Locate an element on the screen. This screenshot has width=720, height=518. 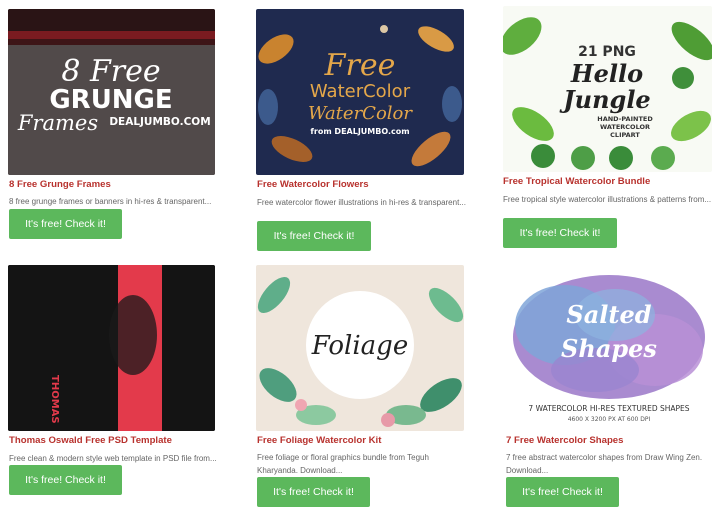
svg-text: Free is located at coordinates (360, 65).